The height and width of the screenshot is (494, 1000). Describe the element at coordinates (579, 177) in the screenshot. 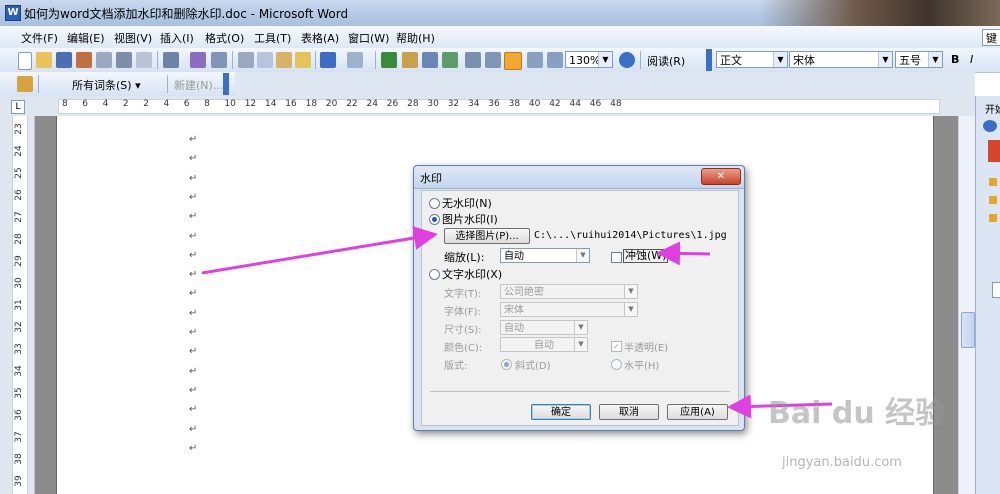

I see `dialog-title-bar` at that location.